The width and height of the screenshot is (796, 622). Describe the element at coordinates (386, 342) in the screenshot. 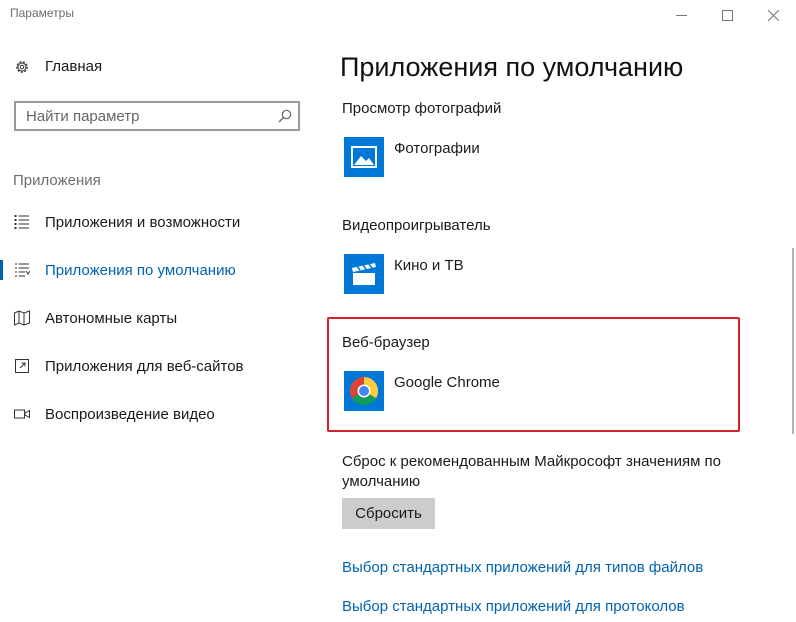

I see `web-browser-heading: Веб-браузер` at that location.